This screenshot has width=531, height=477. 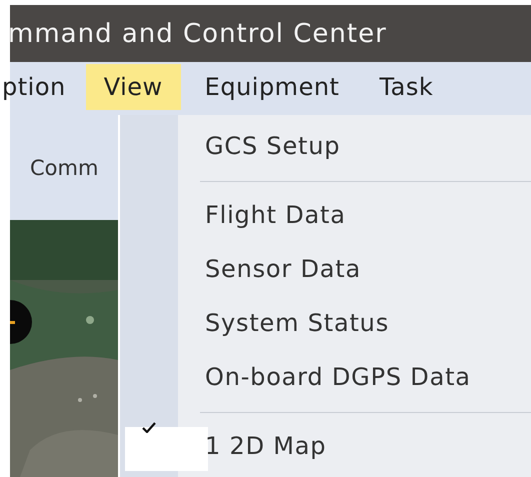 What do you see at coordinates (272, 146) in the screenshot?
I see `menu-option: GCS Setup` at bounding box center [272, 146].